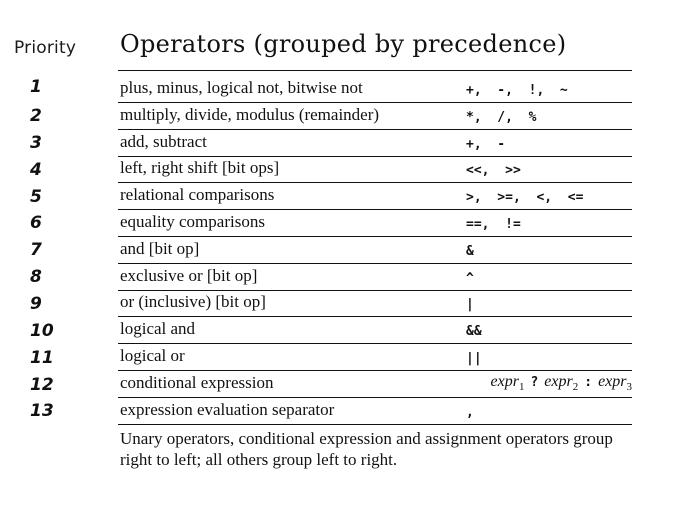 Image resolution: width=678 pixels, height=506 pixels. Describe the element at coordinates (158, 329) in the screenshot. I see `row-description: logical and` at that location.